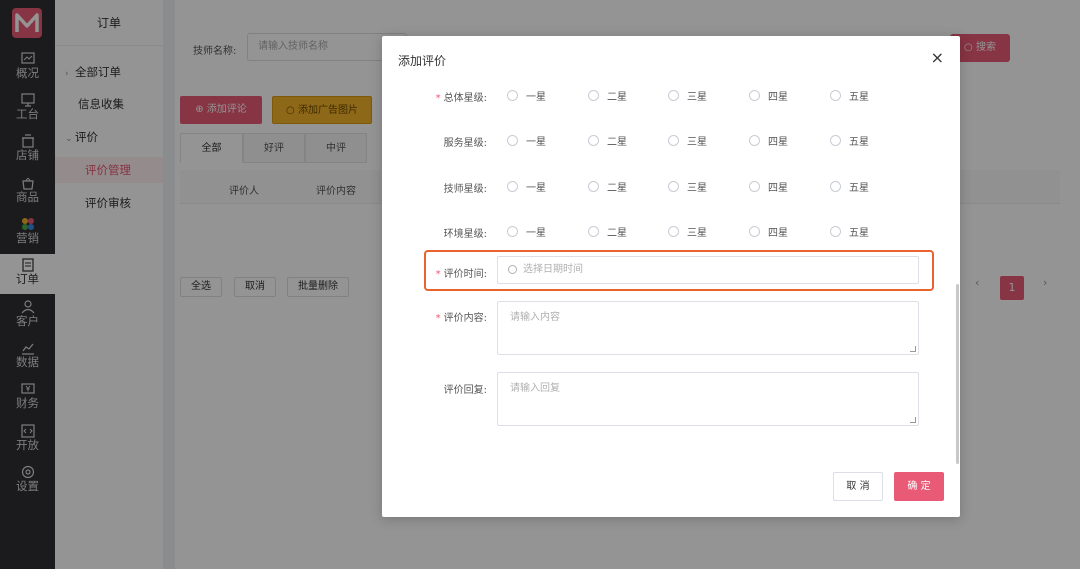 This screenshot has height=569, width=1080. Describe the element at coordinates (434, 187) in the screenshot. I see `rating-row-label: 技师星级:` at that location.